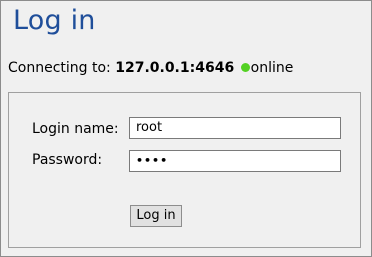 This screenshot has width=372, height=257. Describe the element at coordinates (235, 161) in the screenshot. I see `password-input: ••••` at that location.